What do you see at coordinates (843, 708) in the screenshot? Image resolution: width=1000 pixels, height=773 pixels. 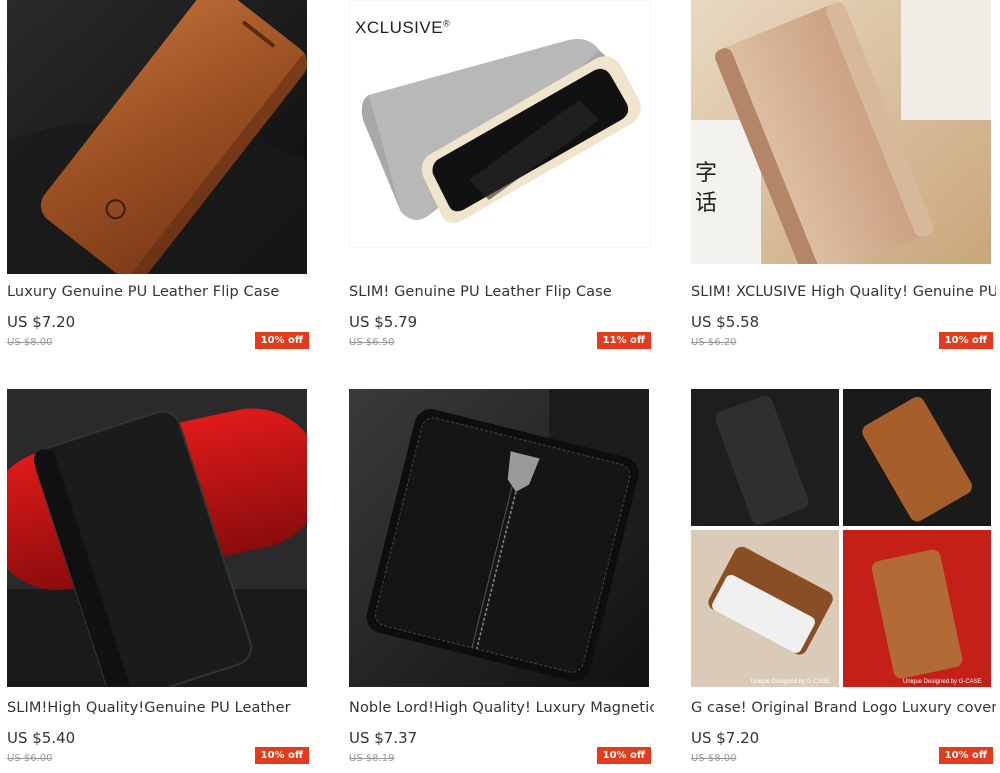 I see `product-title: G case! Original Brand Logo Luxury cover` at bounding box center [843, 708].